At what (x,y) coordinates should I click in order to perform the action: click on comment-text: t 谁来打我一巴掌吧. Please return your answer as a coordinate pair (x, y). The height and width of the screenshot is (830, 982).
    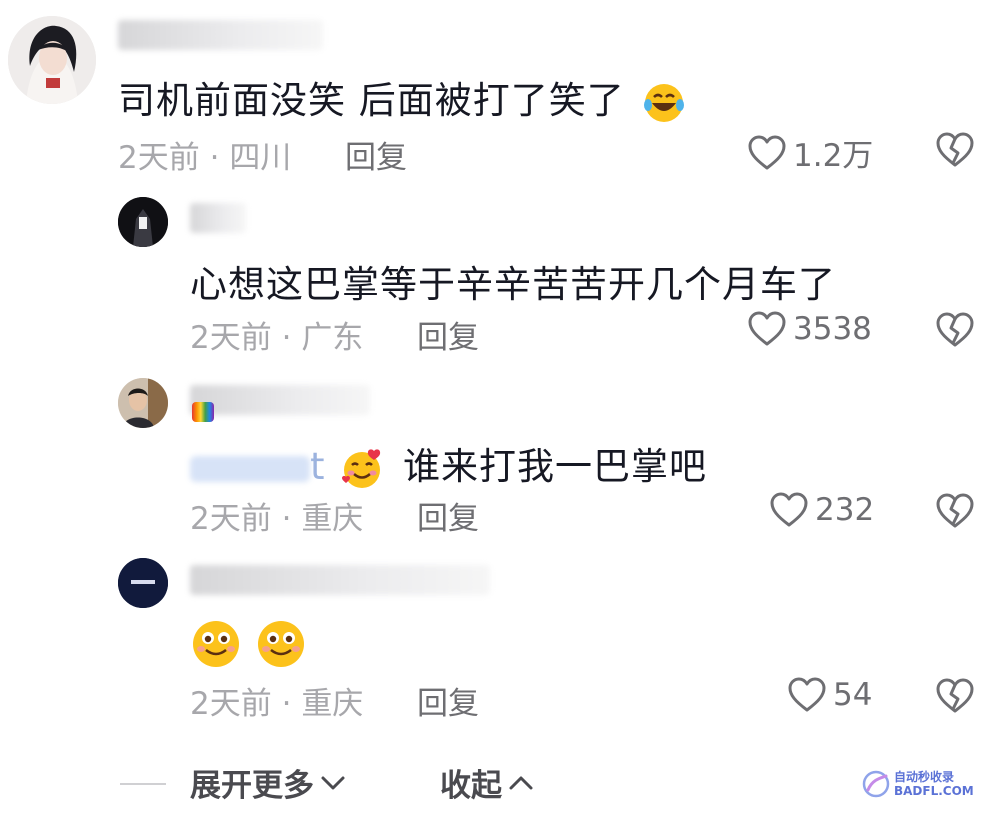
    Looking at the image, I should click on (448, 463).